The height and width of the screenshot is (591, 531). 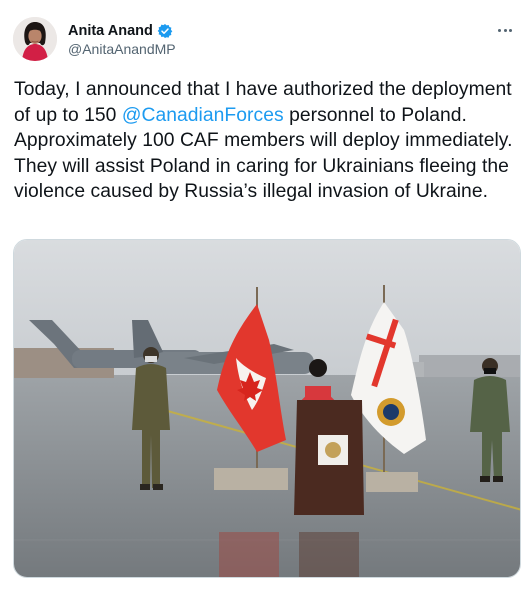 I want to click on author-name-row: Anita Anand, so click(x=120, y=31).